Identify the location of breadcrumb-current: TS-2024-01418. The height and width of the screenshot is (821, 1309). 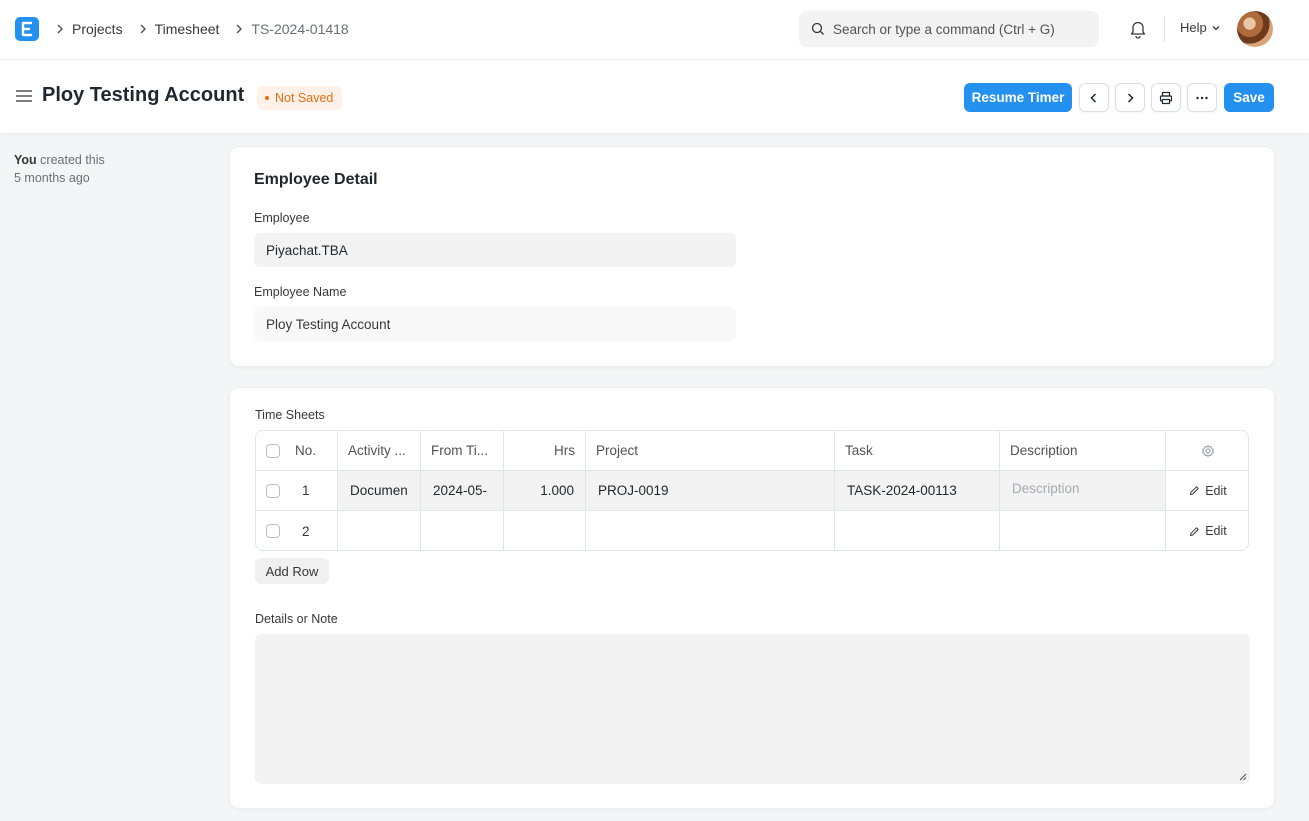
(299, 29).